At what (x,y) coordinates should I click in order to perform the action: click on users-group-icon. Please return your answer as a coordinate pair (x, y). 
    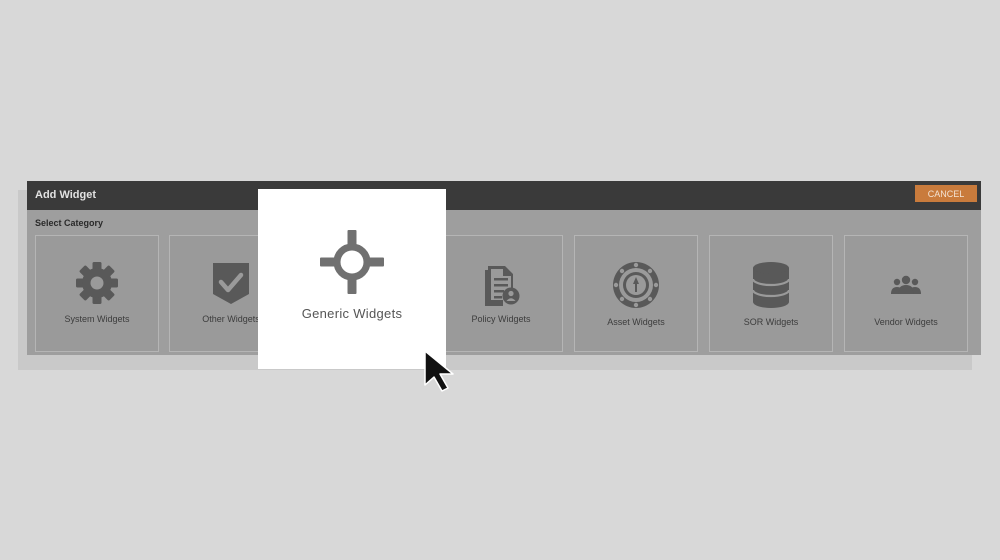
    Looking at the image, I should click on (906, 285).